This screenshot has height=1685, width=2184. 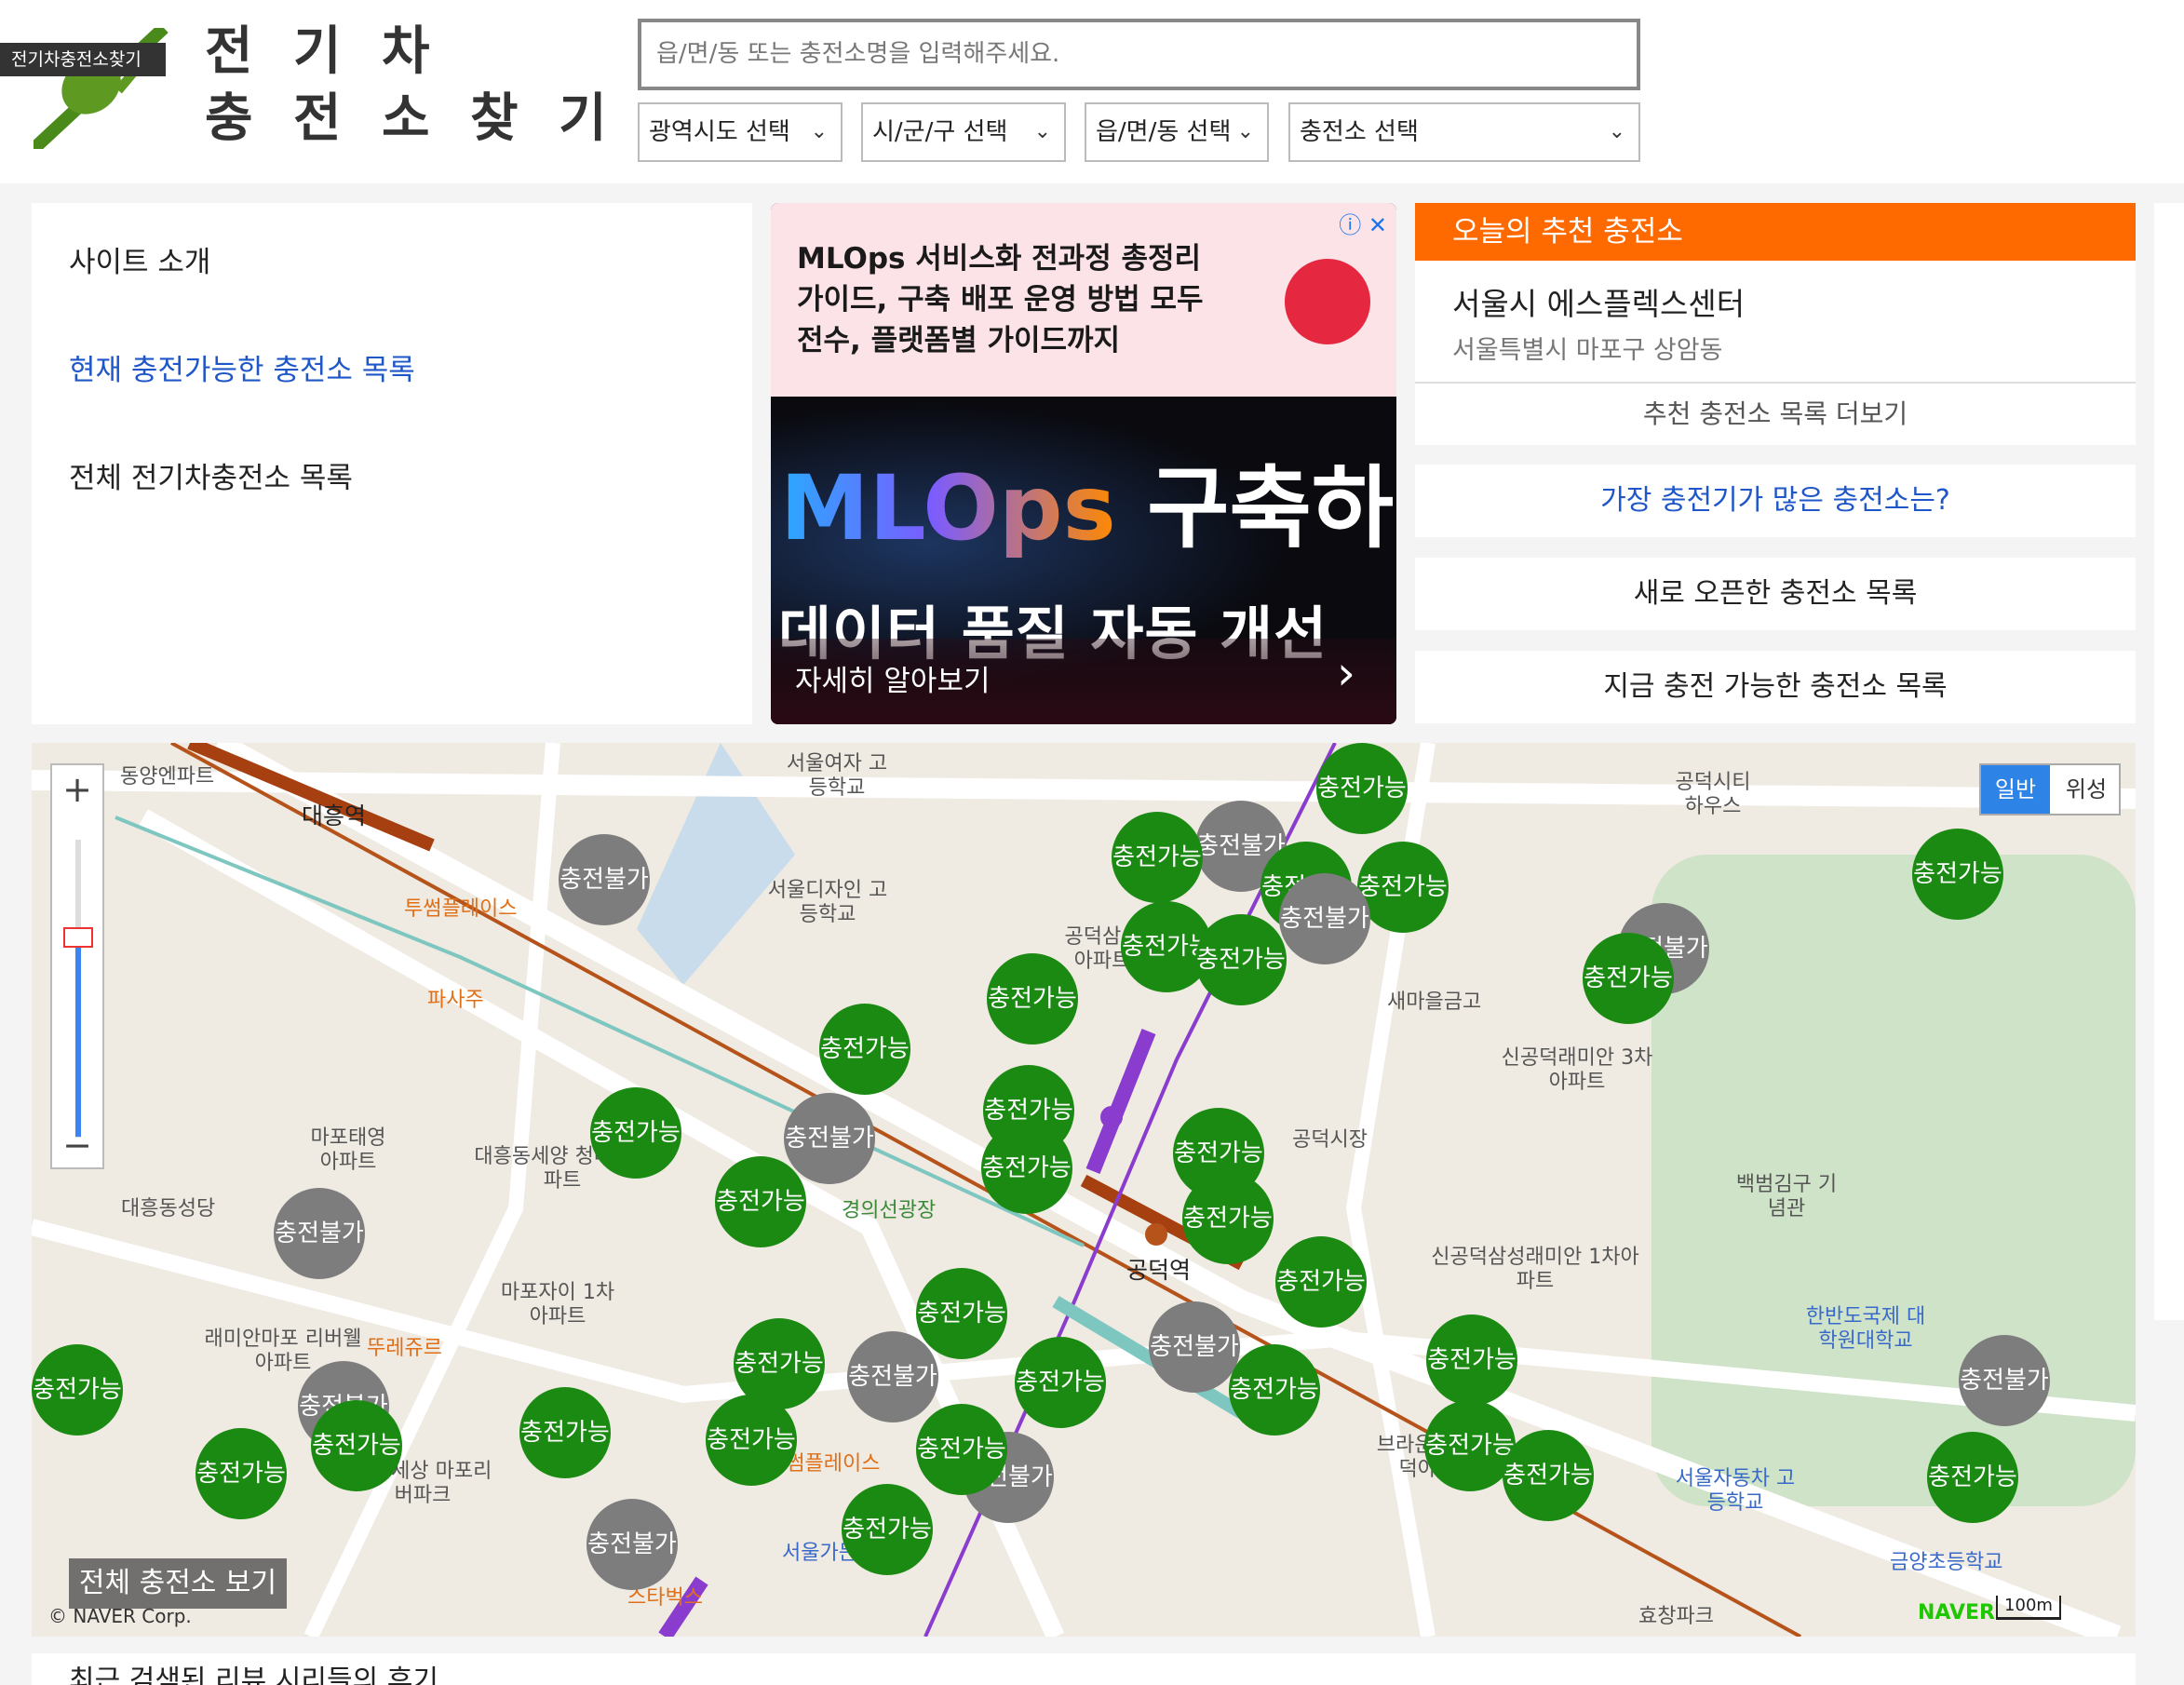 What do you see at coordinates (893, 681) in the screenshot?
I see `ad-cta-label: 자세히 알아보기` at bounding box center [893, 681].